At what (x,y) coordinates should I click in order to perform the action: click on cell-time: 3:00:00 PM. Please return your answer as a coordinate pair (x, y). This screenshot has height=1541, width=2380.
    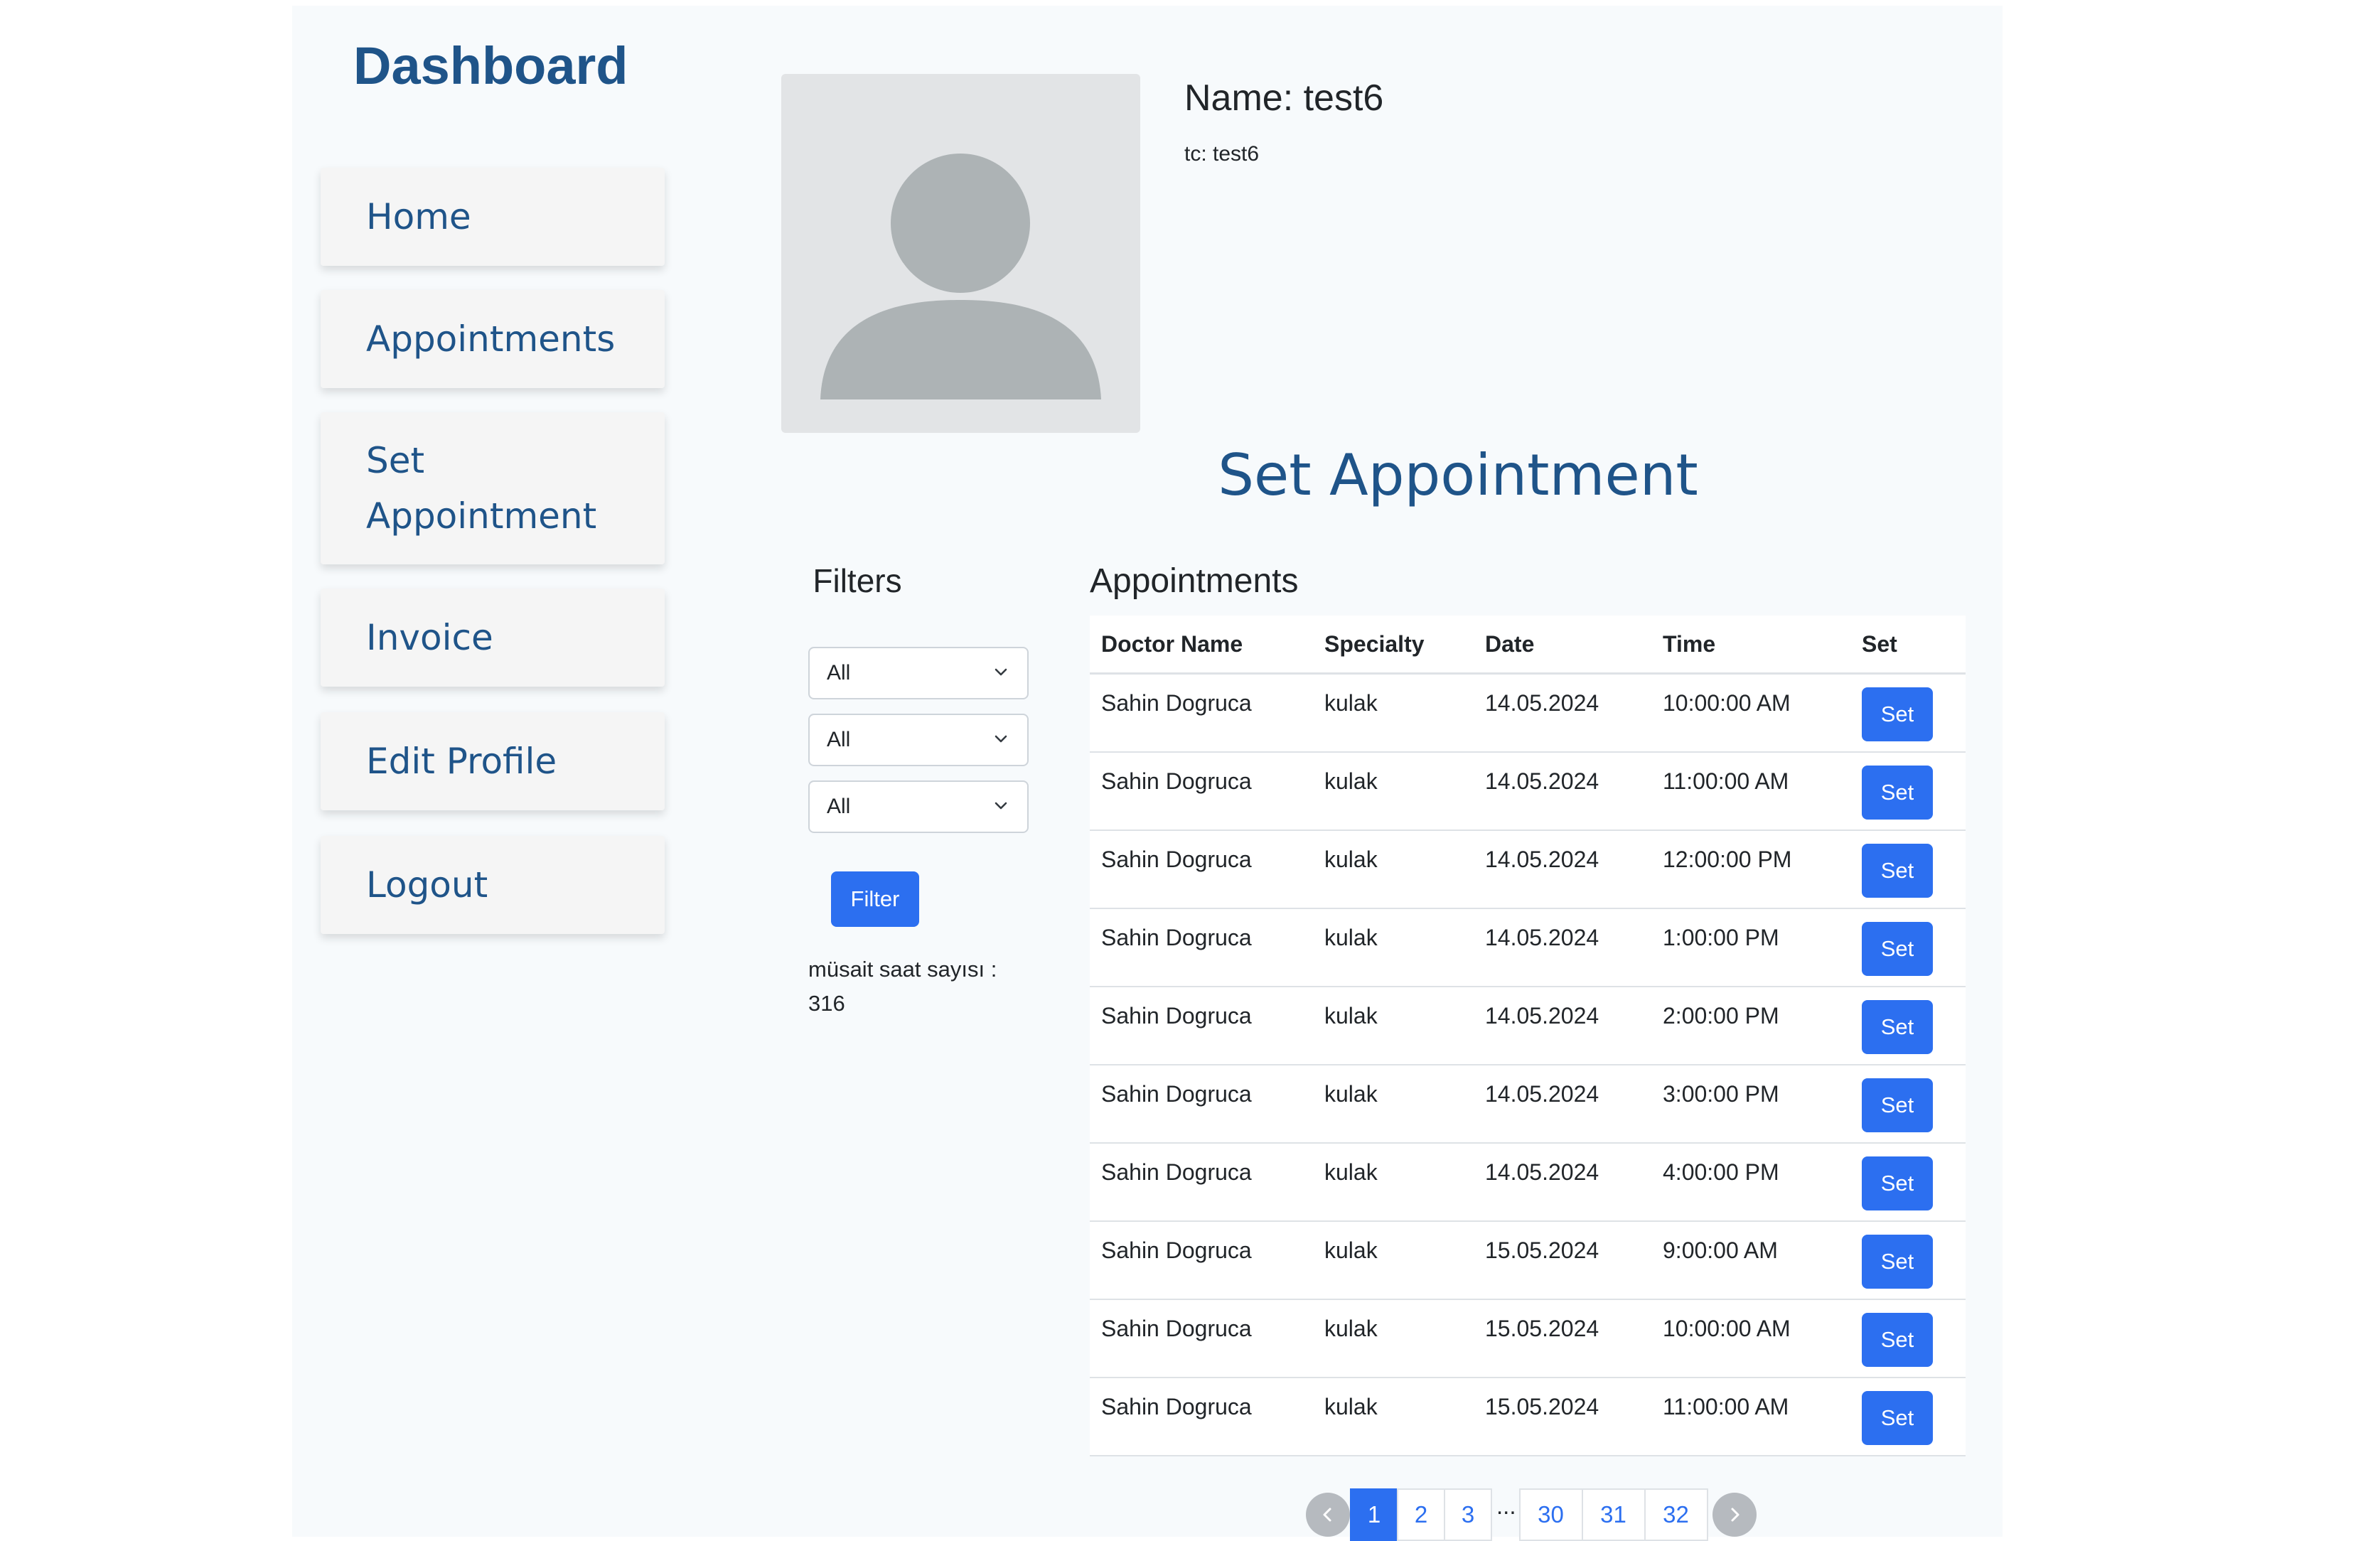
    Looking at the image, I should click on (1750, 1104).